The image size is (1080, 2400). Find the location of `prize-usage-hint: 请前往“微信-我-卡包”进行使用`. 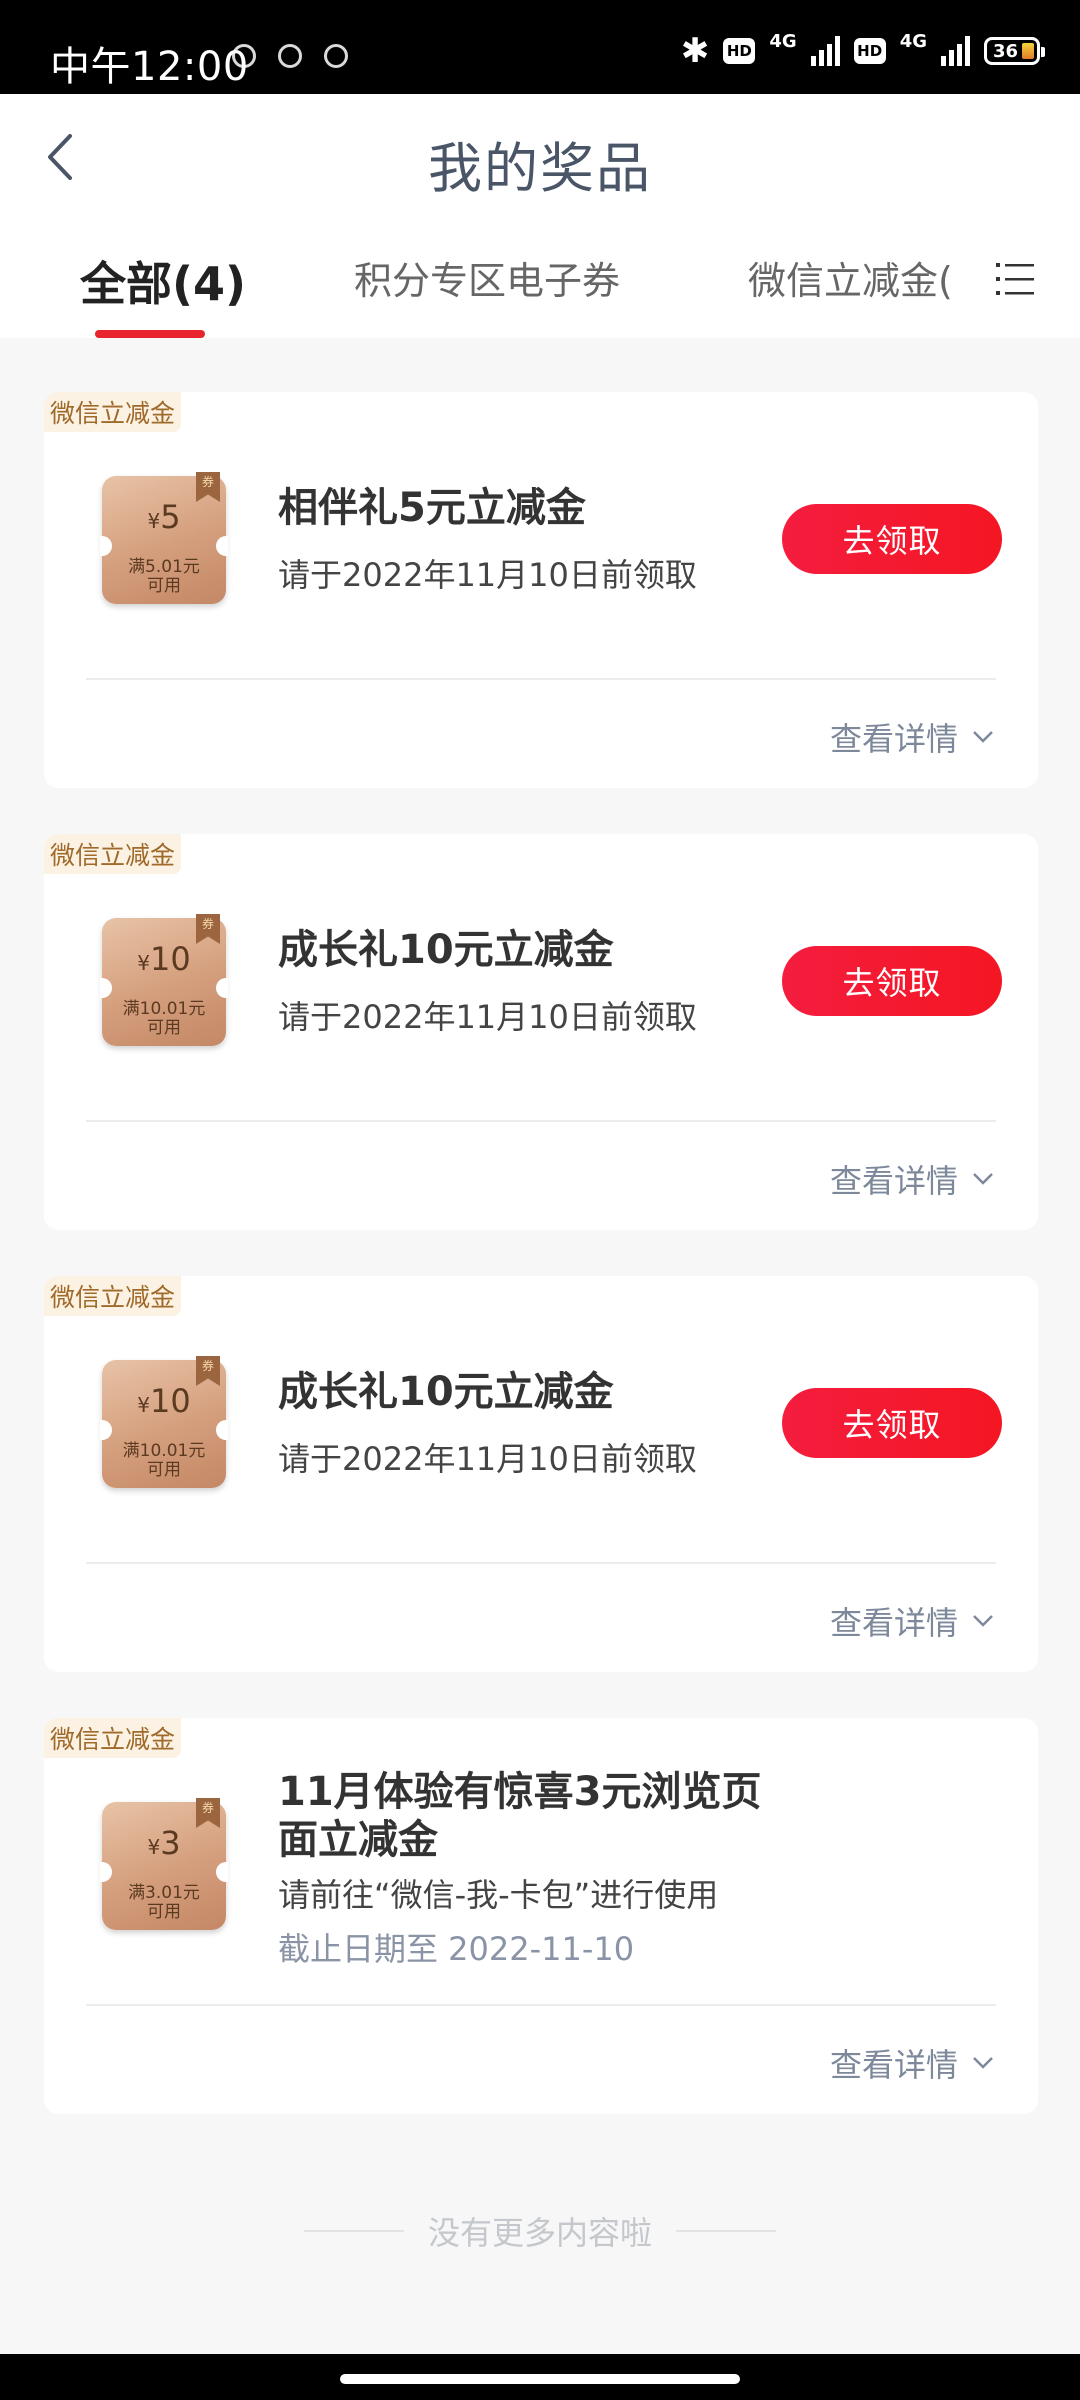

prize-usage-hint: 请前往“微信-我-卡包”进行使用 is located at coordinates (498, 1895).